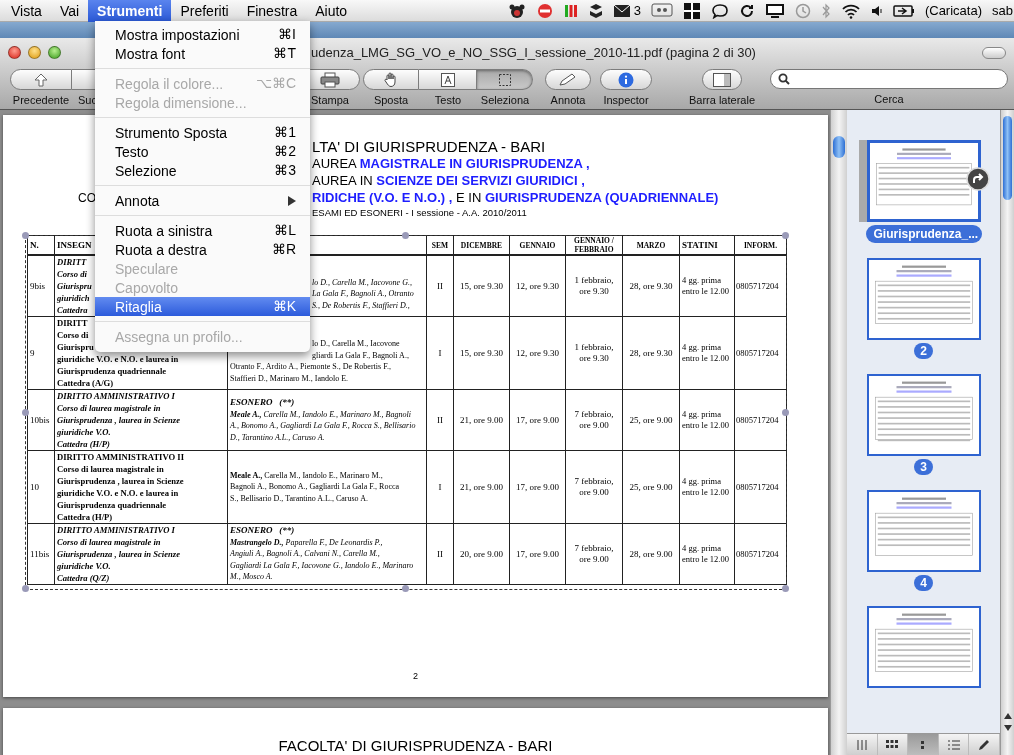  Describe the element at coordinates (889, 79) in the screenshot. I see `search-field` at that location.